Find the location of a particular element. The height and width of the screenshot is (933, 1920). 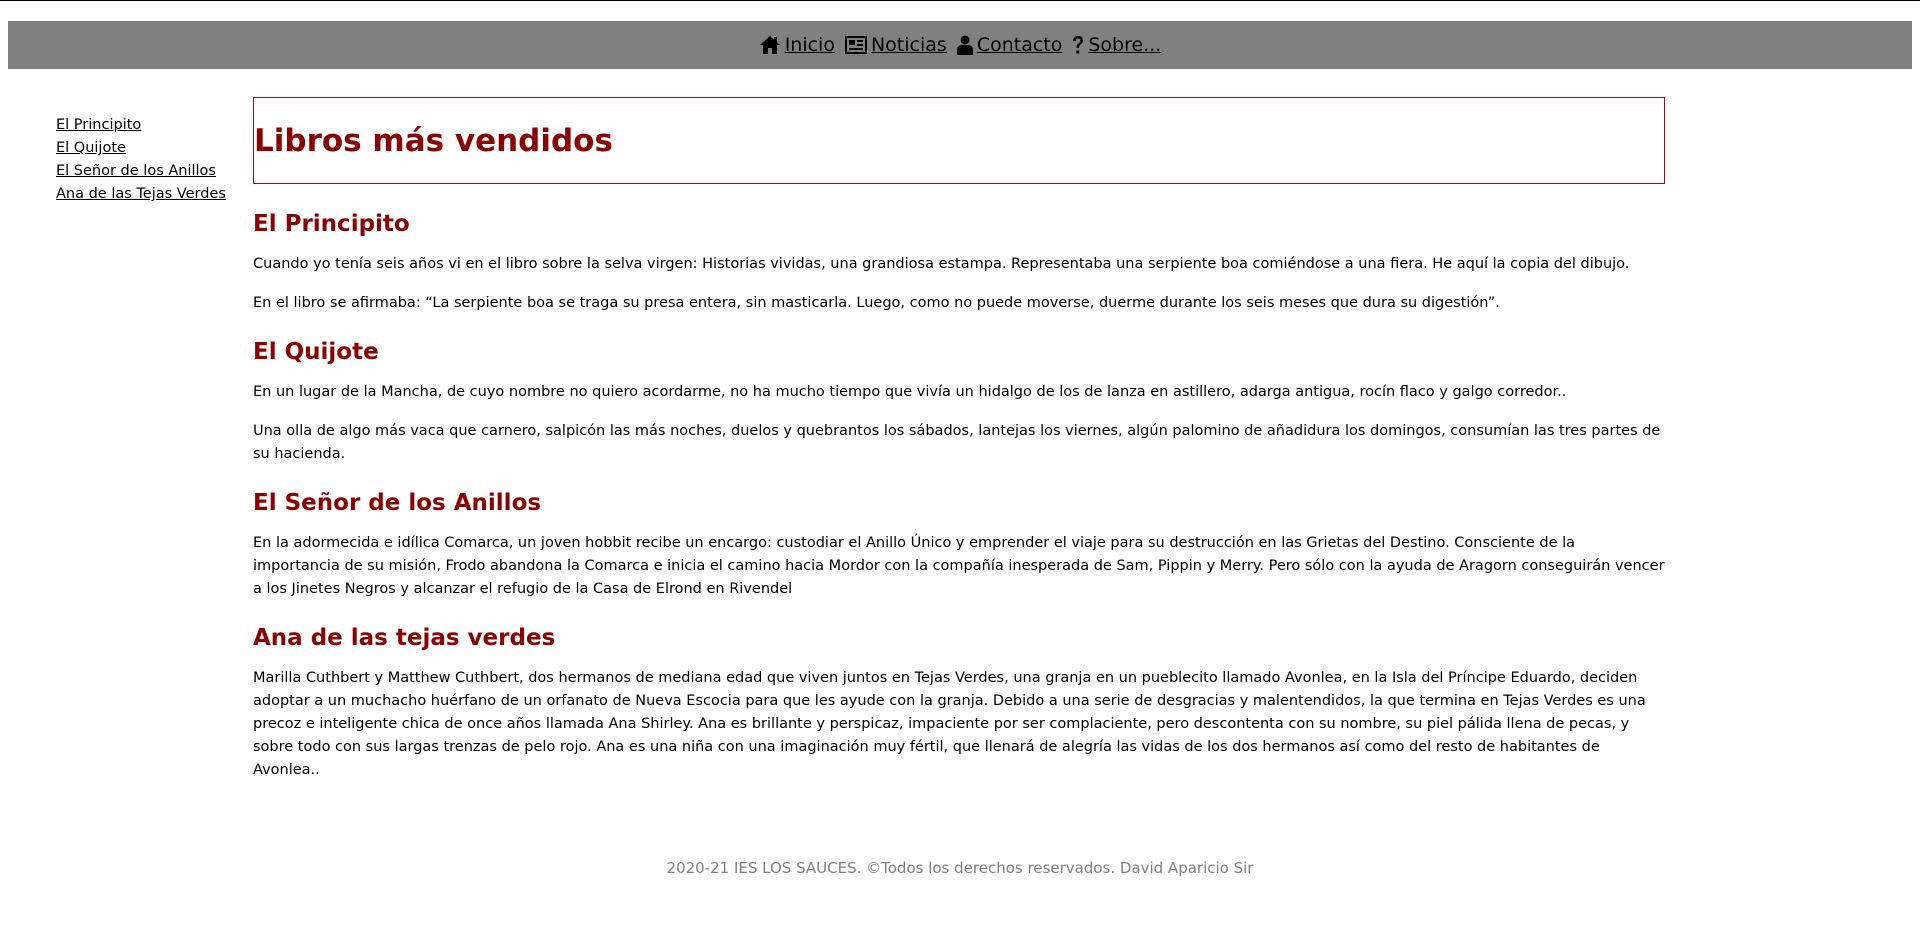

nav-inicio-link: Inicio is located at coordinates (797, 45).